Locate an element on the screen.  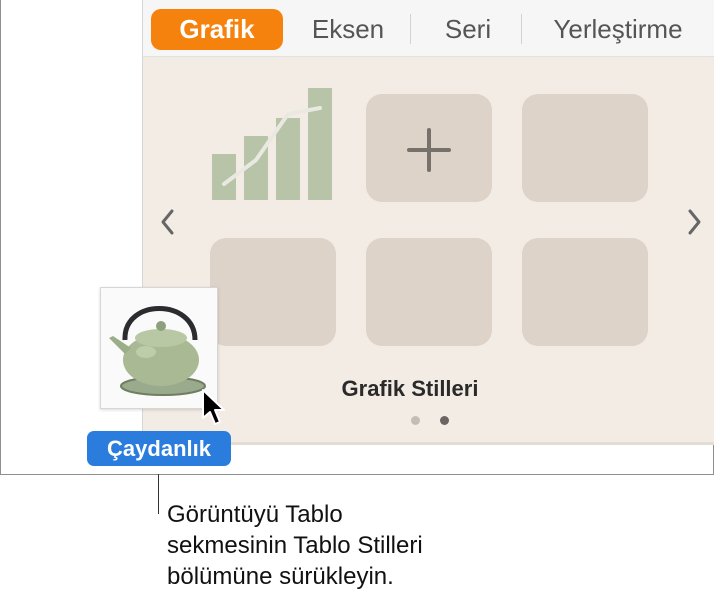
chevron-left-icon is located at coordinates (167, 222).